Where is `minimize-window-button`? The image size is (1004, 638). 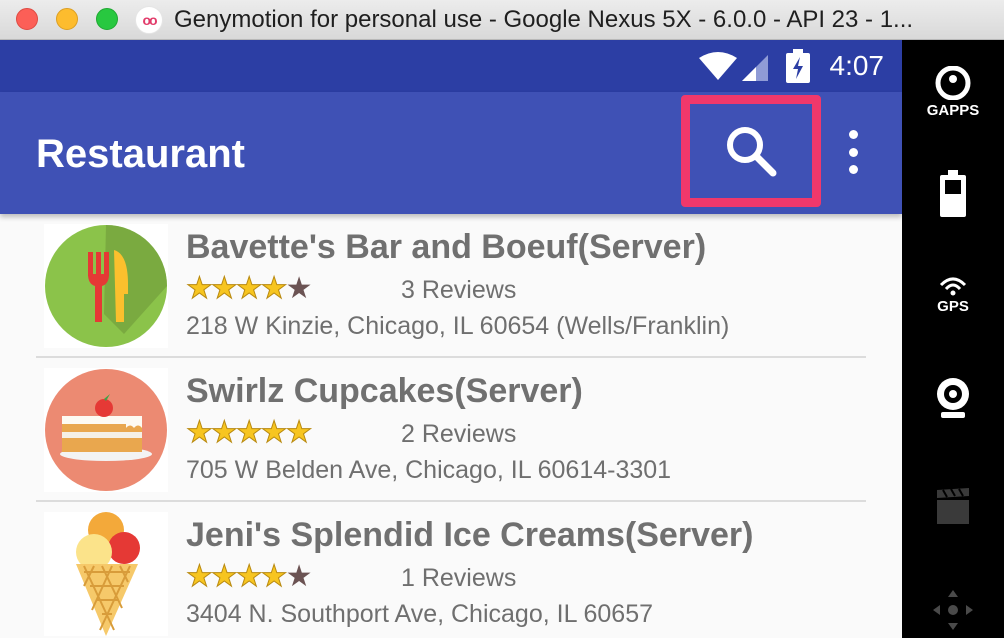
minimize-window-button is located at coordinates (67, 19).